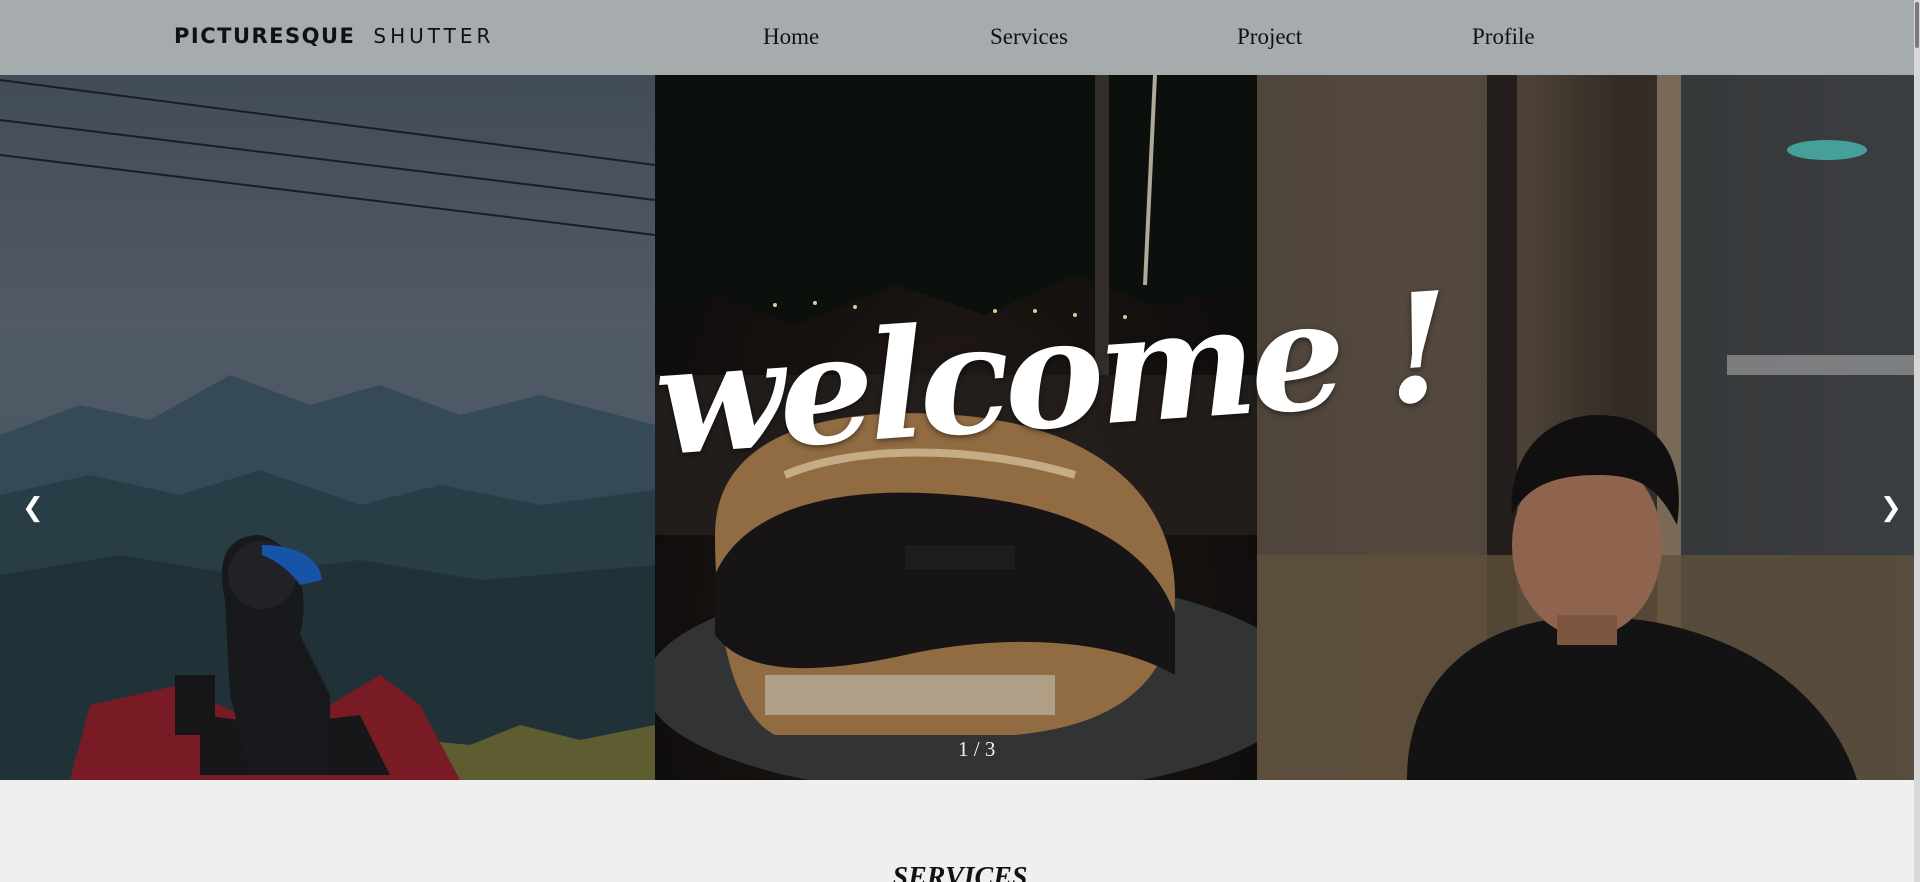 This screenshot has height=882, width=1920. I want to click on scrollbar-thumb, so click(1917, 25).